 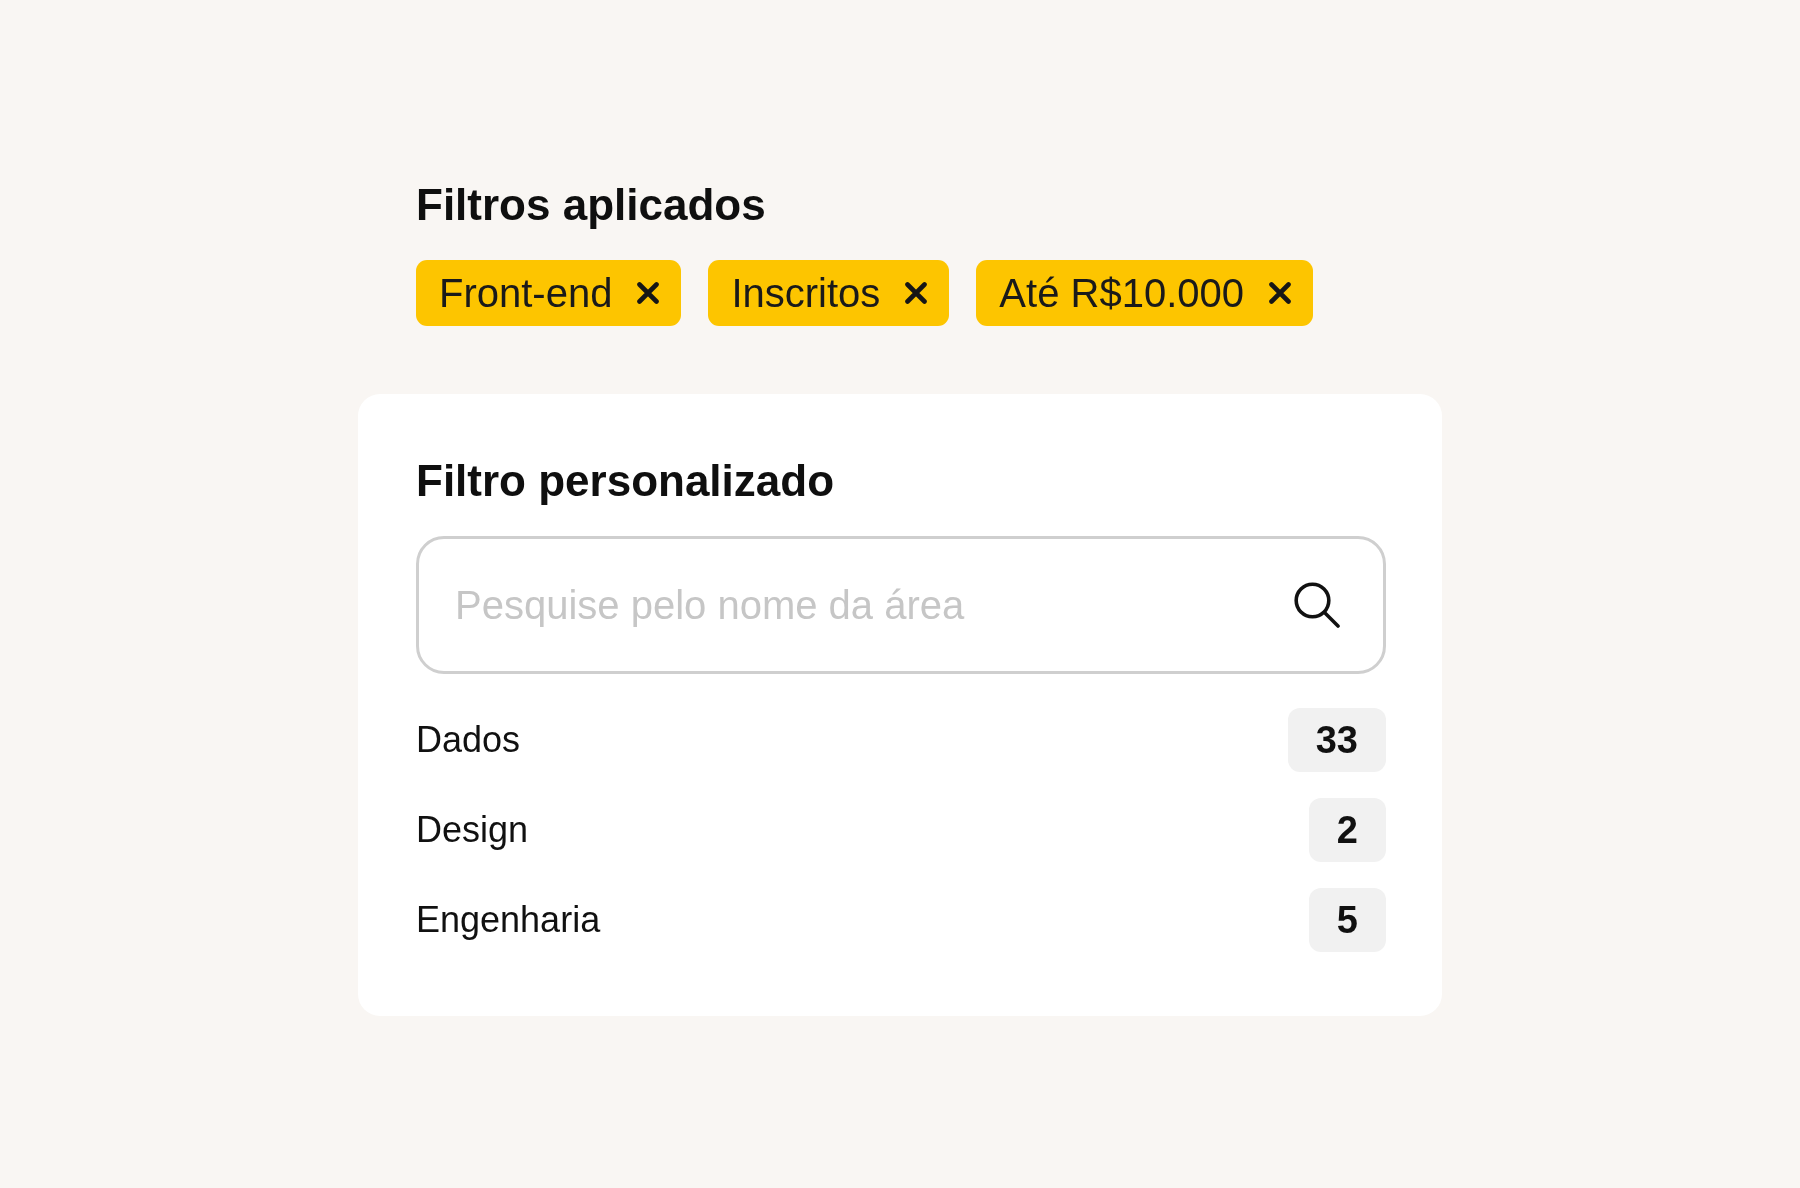 What do you see at coordinates (549, 293) in the screenshot?
I see `filter-chip: Front-end` at bounding box center [549, 293].